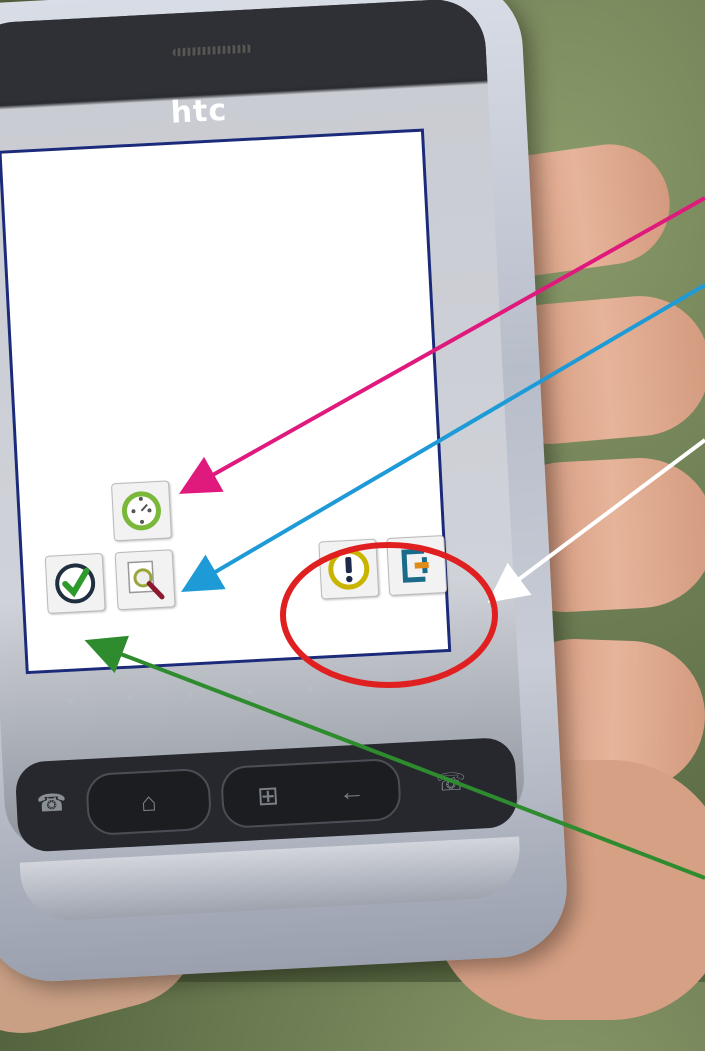 The width and height of the screenshot is (705, 1051). What do you see at coordinates (352, 791) in the screenshot?
I see `back-icon: ←` at bounding box center [352, 791].